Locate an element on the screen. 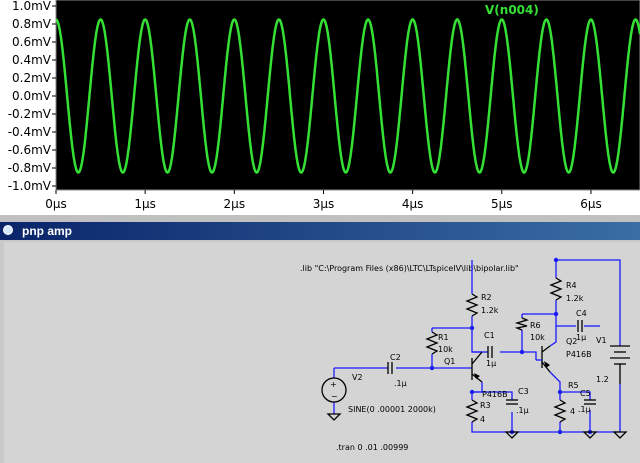 The height and width of the screenshot is (463, 640). svg-text: C4 is located at coordinates (581, 313).